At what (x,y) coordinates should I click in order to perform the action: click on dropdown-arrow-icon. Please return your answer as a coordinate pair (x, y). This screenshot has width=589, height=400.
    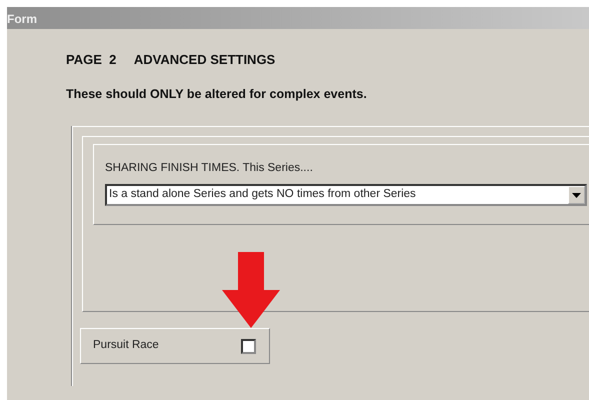
    Looking at the image, I should click on (576, 195).